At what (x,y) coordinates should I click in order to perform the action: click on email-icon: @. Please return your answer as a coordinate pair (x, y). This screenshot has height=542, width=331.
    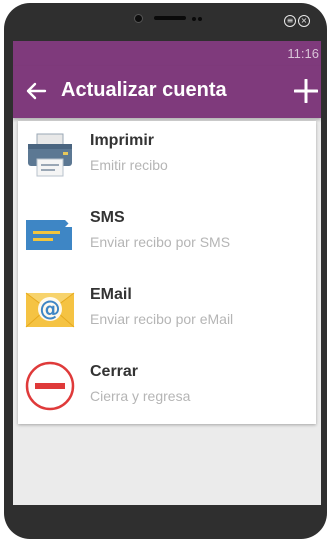
    Looking at the image, I should click on (50, 310).